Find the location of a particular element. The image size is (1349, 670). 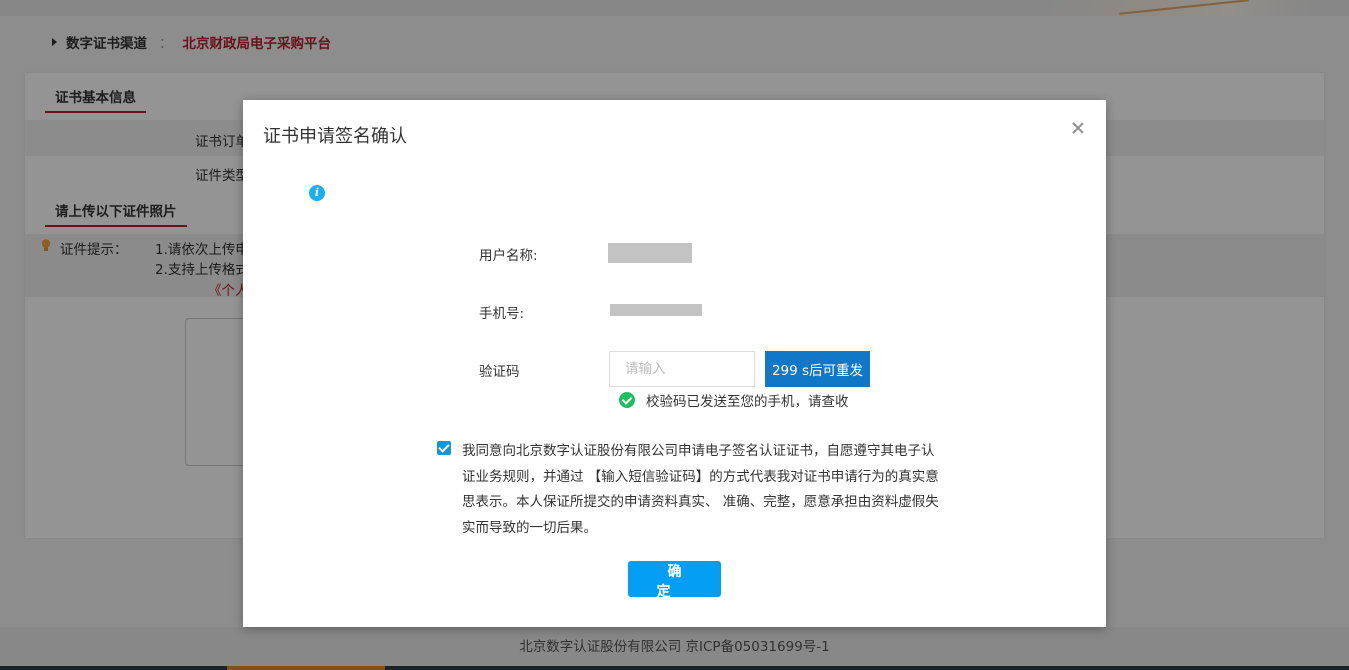

resend-code-button: 299 s后可重发 is located at coordinates (817, 369).